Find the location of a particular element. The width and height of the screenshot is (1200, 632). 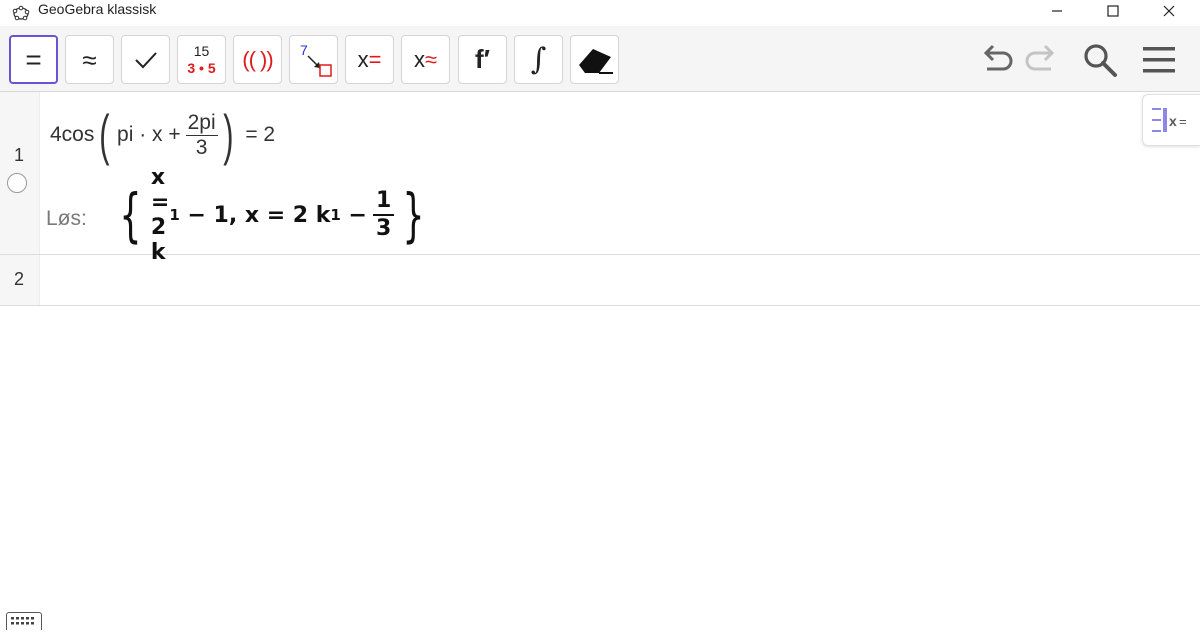

delete-tool-button is located at coordinates (594, 59).